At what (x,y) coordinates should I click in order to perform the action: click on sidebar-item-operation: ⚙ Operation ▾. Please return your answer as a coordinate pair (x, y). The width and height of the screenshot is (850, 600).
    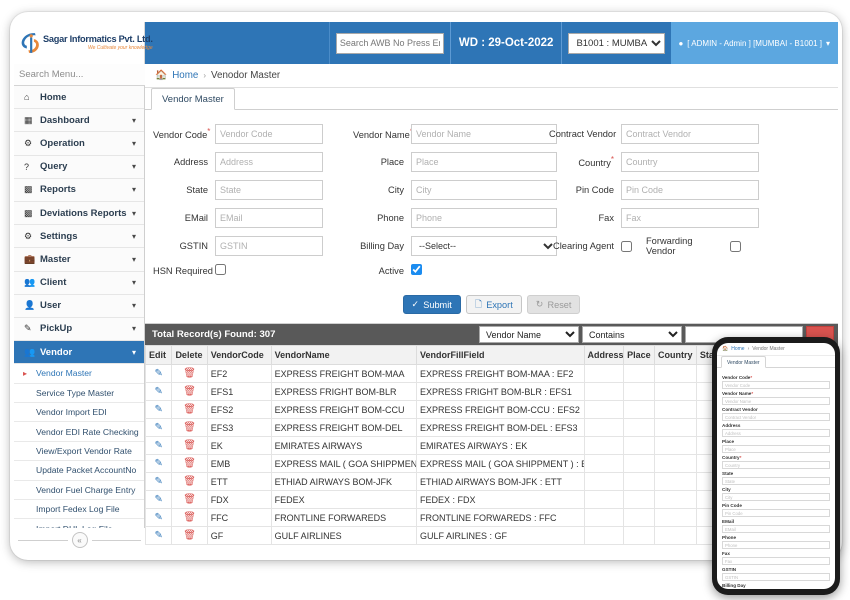
    Looking at the image, I should click on (79, 144).